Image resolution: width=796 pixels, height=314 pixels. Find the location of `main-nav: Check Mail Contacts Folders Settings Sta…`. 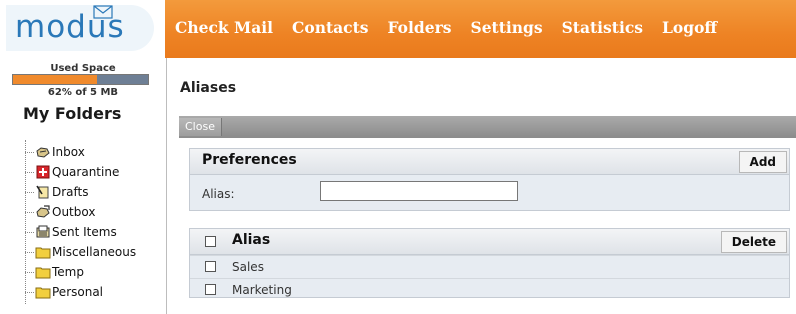

main-nav: Check Mail Contacts Folders Settings Sta… is located at coordinates (446, 27).